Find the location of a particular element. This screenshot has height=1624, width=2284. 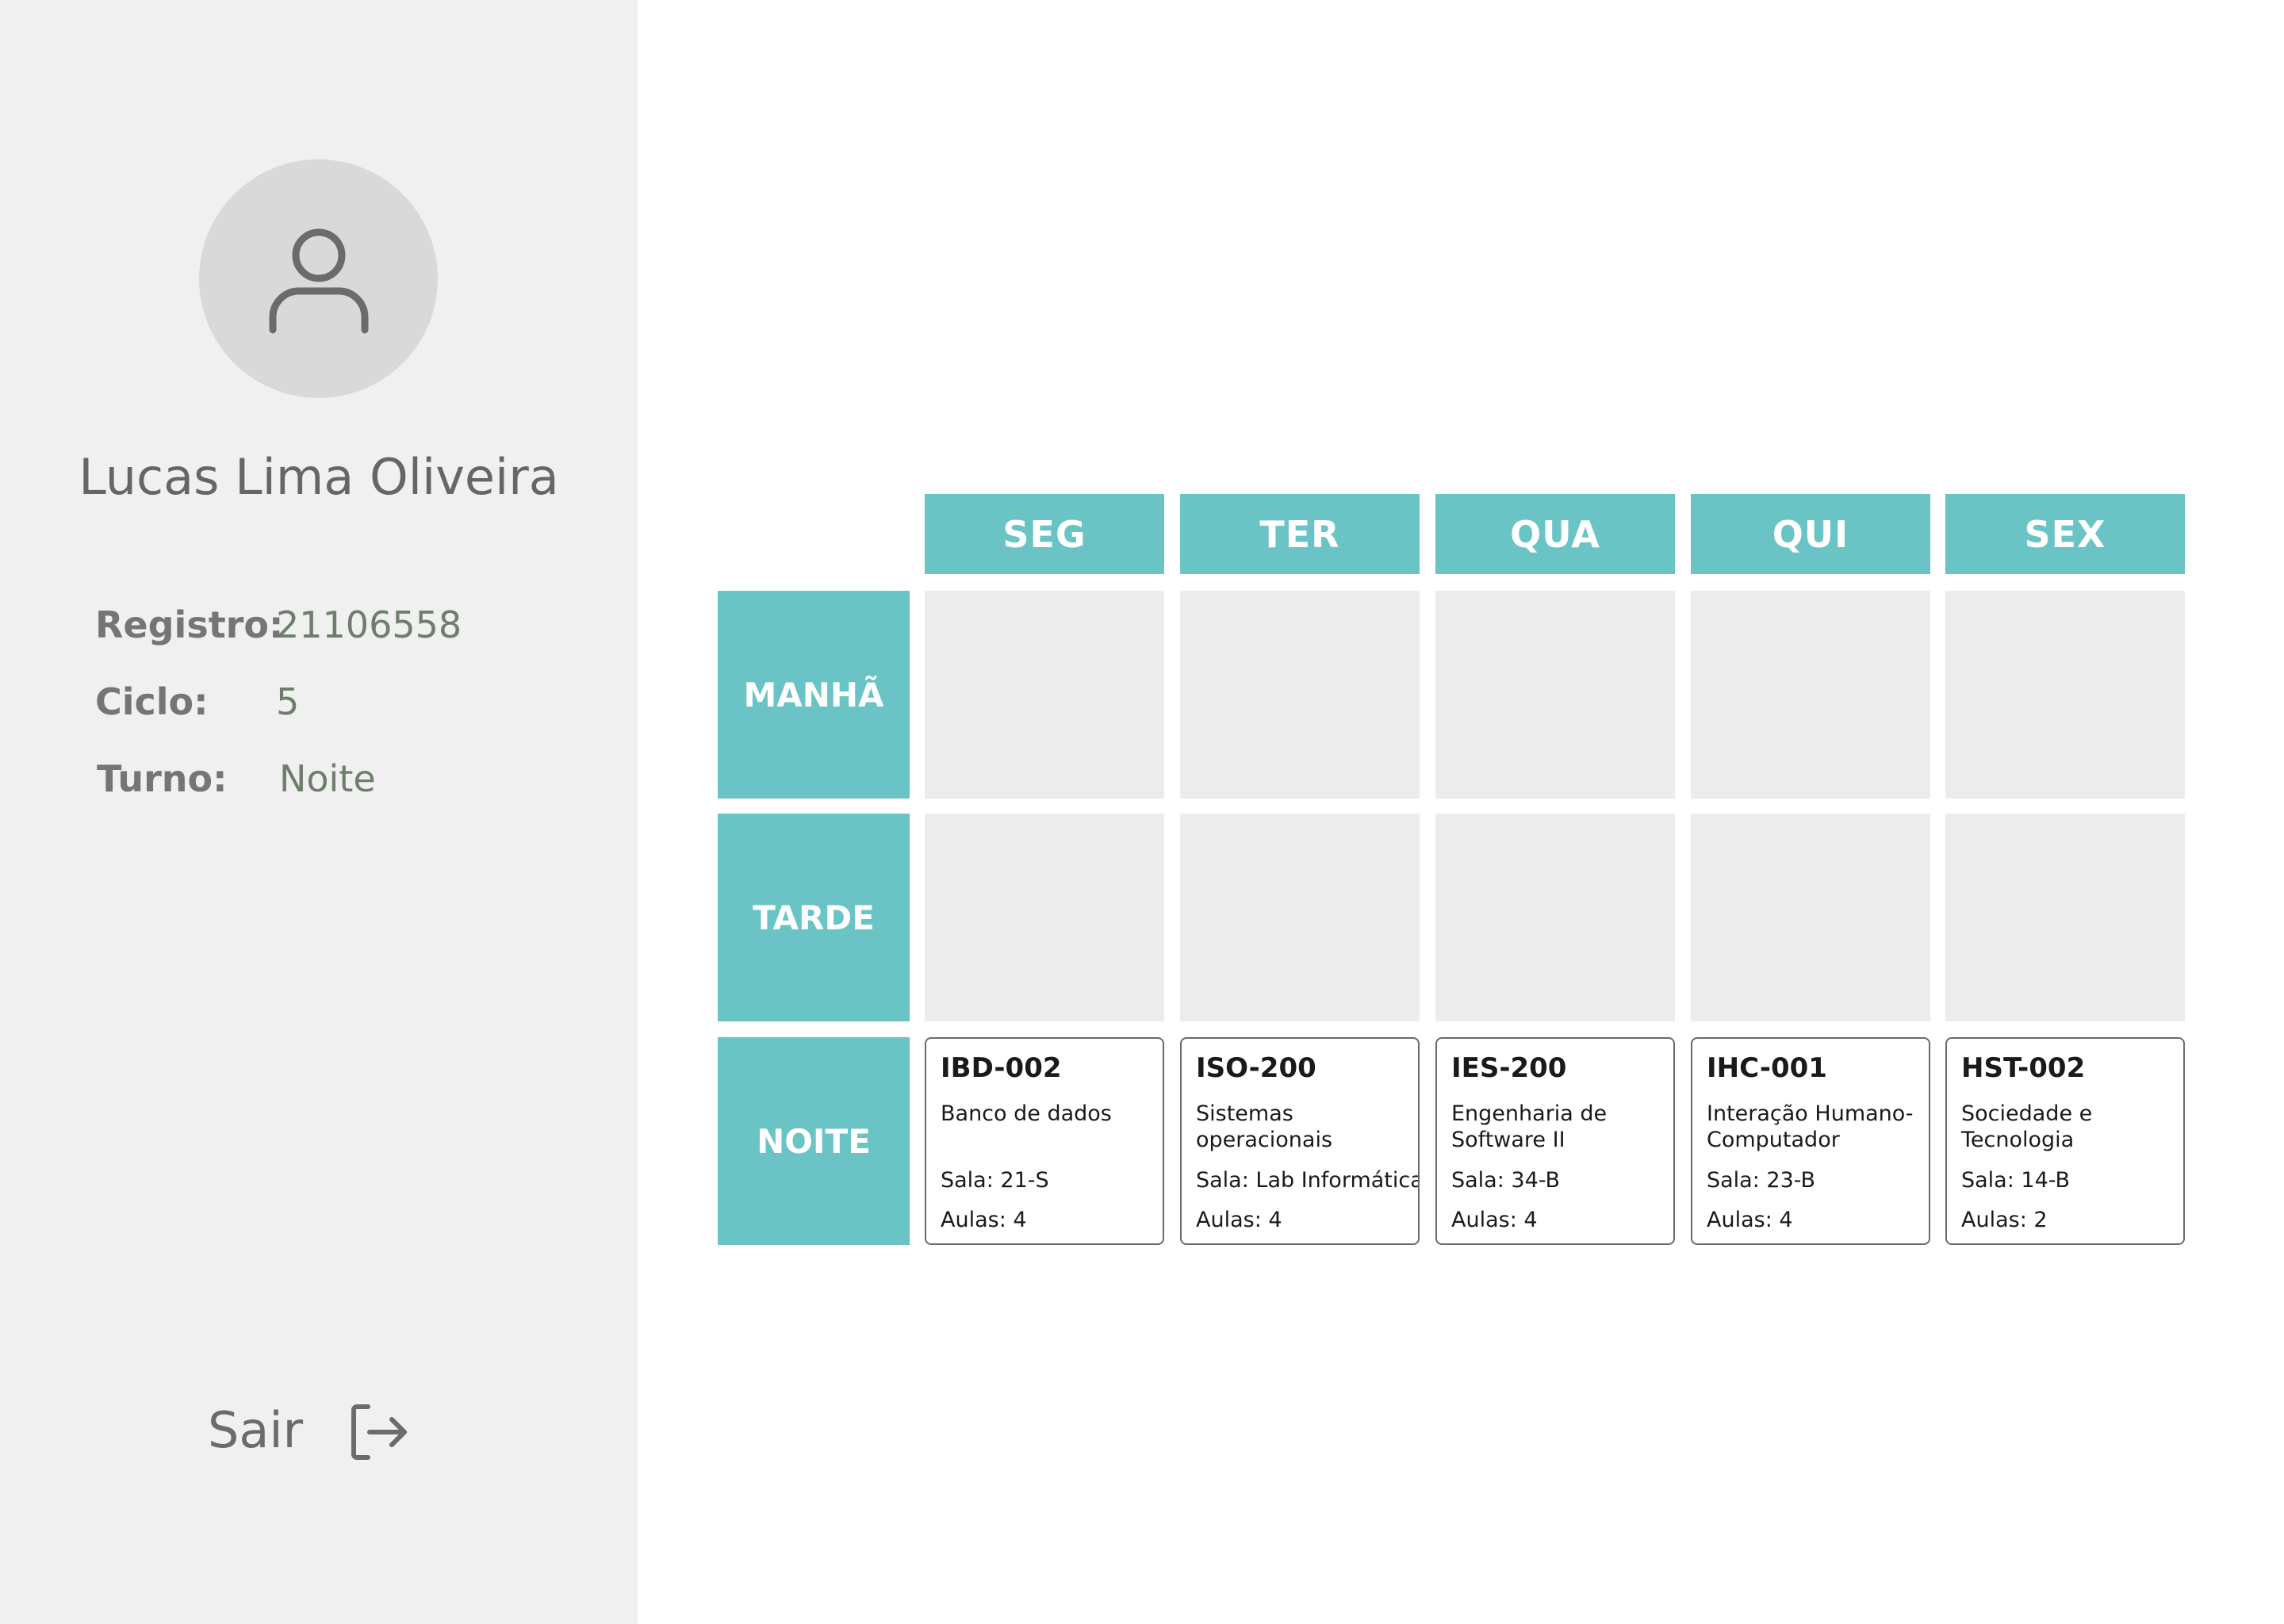

logout-button: Sair is located at coordinates (315, 1429).